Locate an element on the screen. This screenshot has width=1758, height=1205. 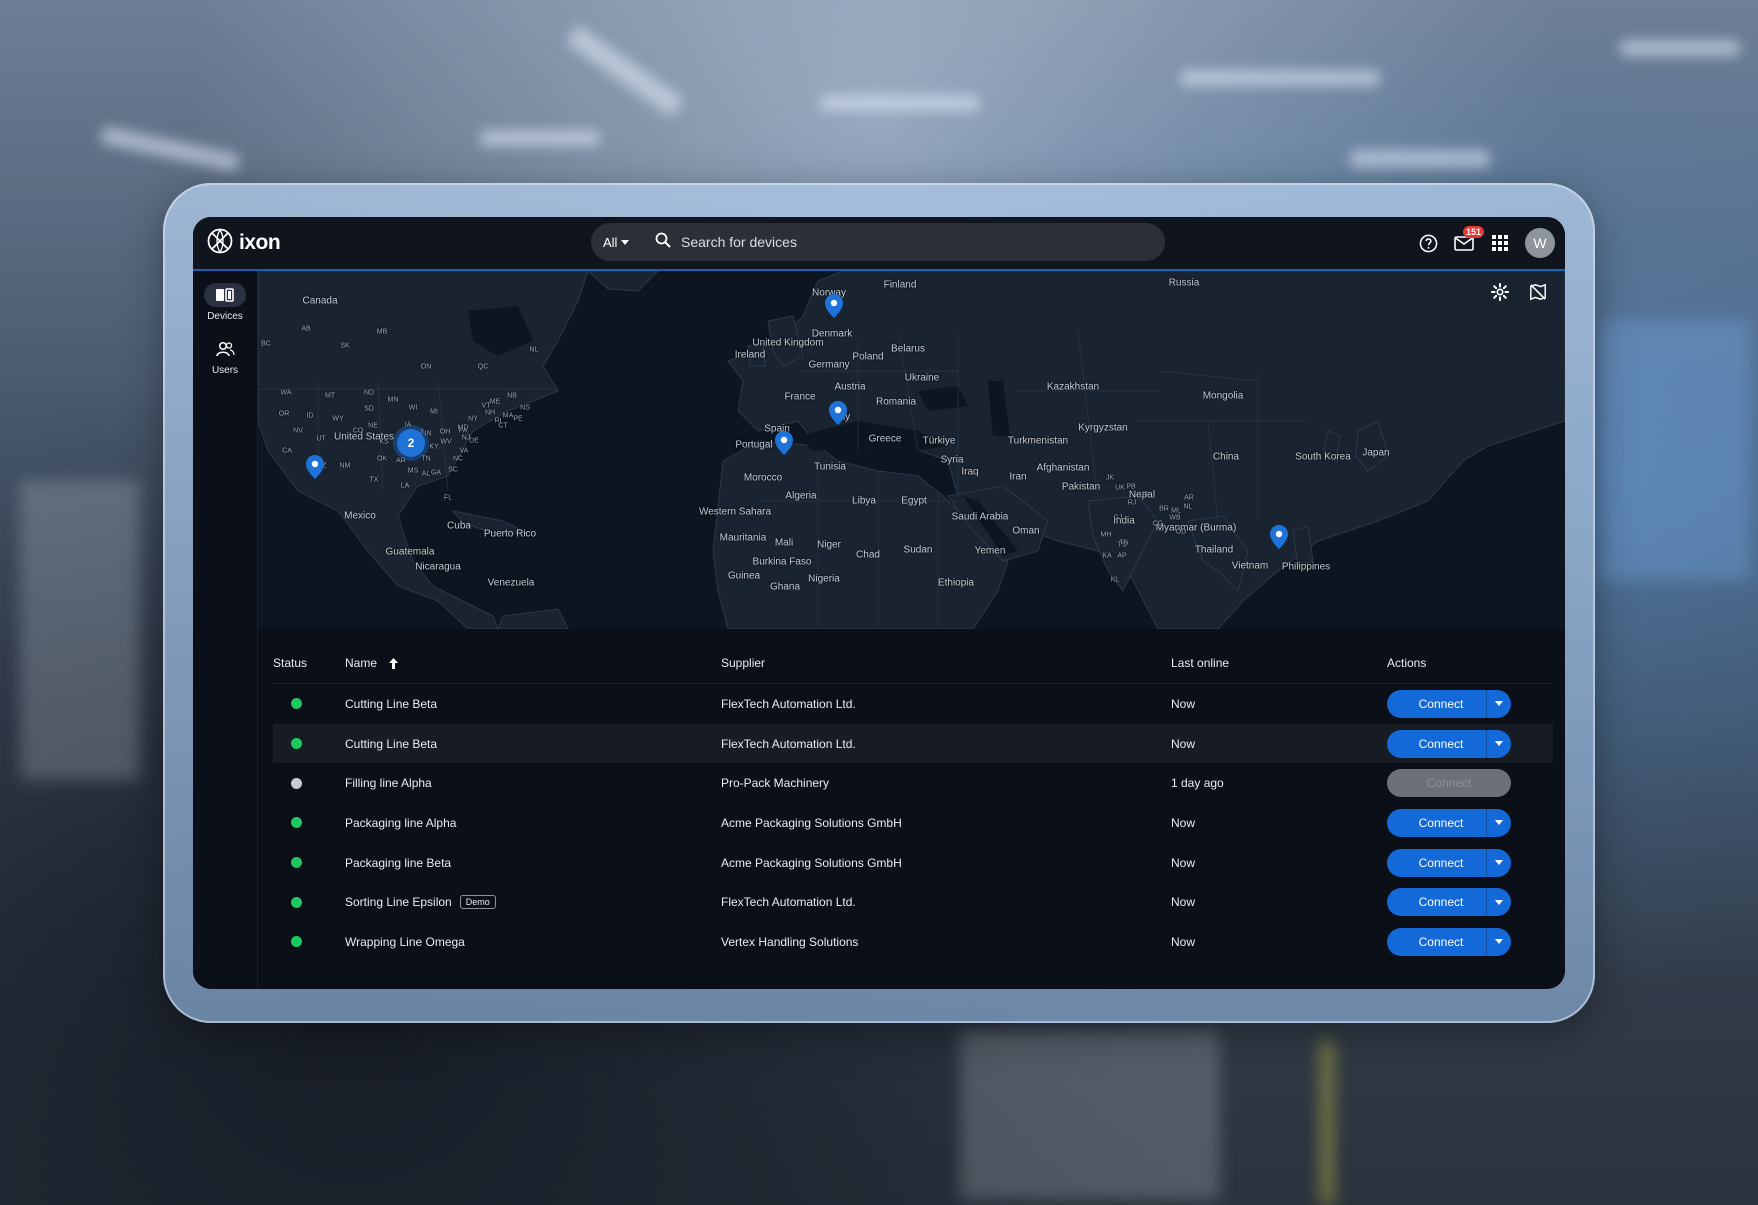
column-status: Status is located at coordinates (309, 663).